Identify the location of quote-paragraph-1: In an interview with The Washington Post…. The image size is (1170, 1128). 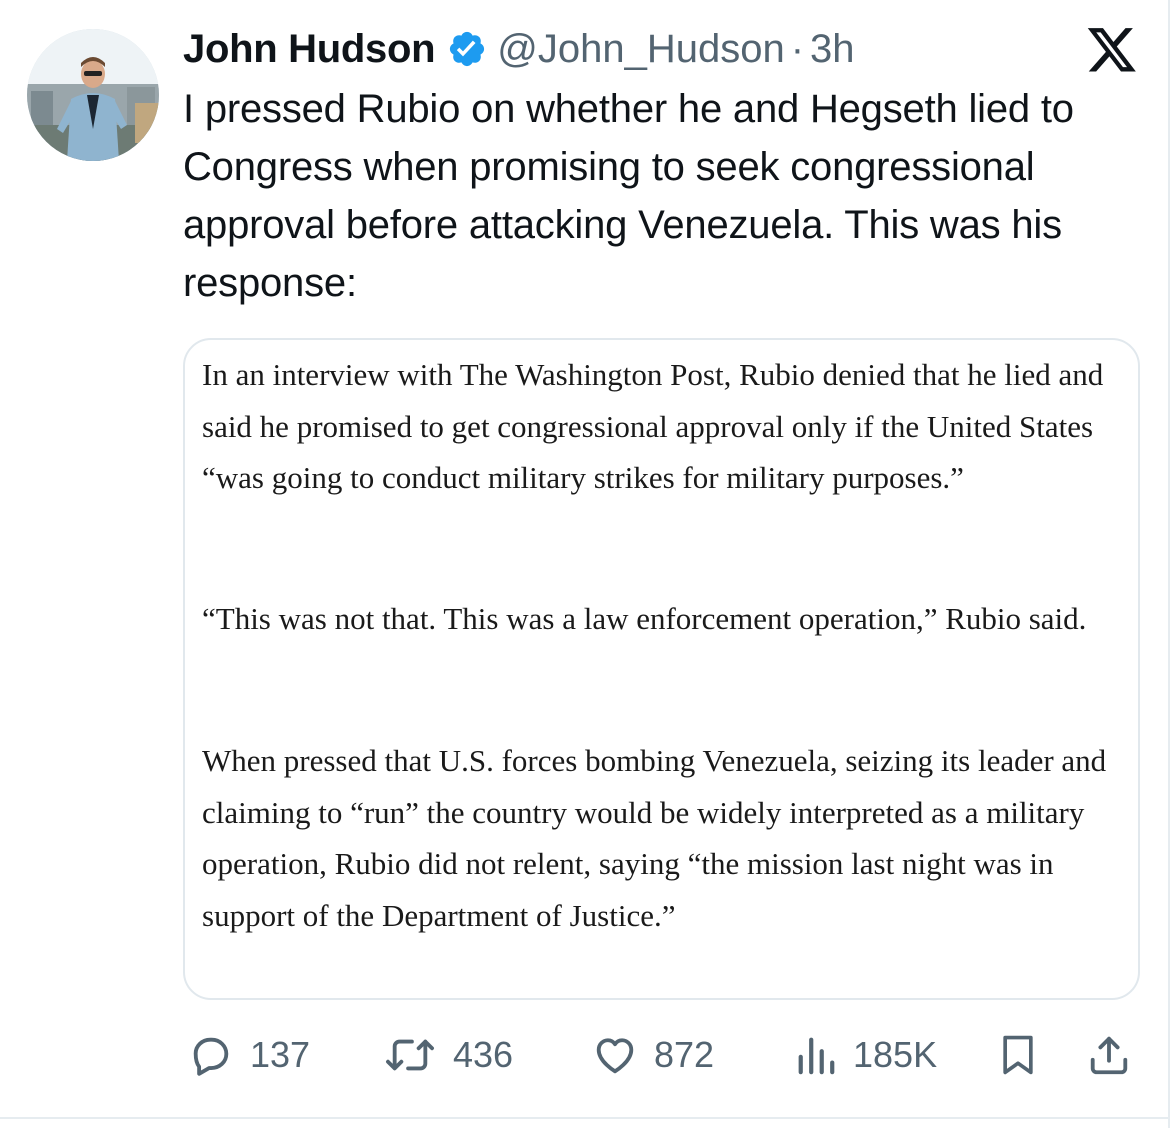
(653, 426).